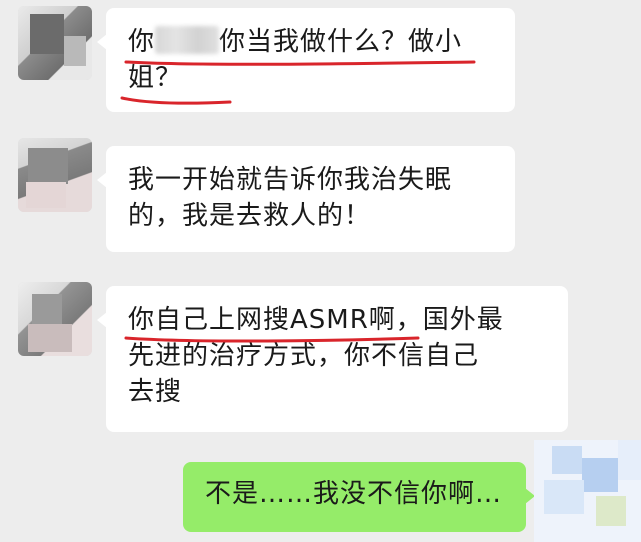 Image resolution: width=641 pixels, height=542 pixels. I want to click on message-text: 先进的治疗方式，你不信自己, so click(304, 356).